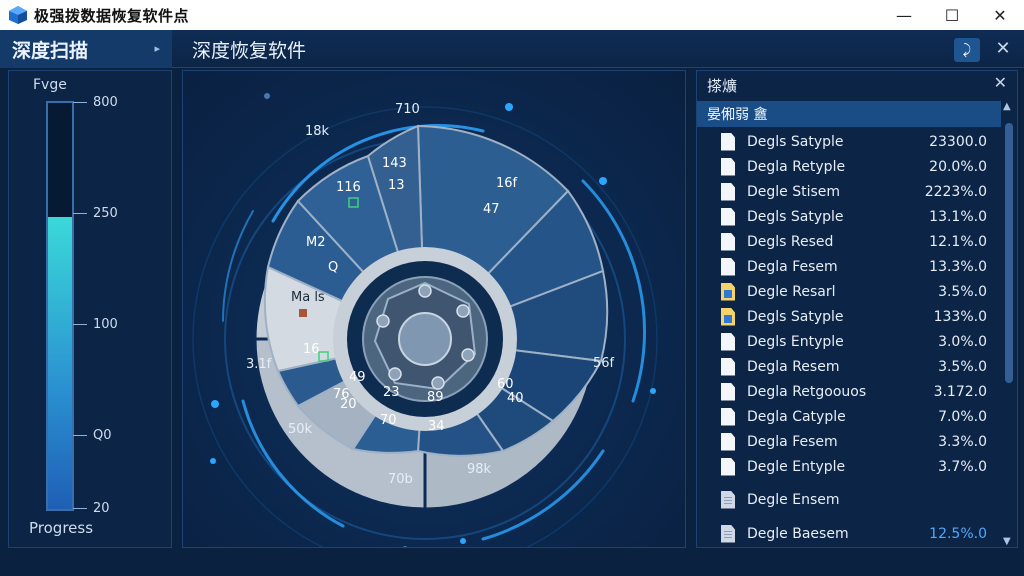 The image size is (1024, 576). What do you see at coordinates (394, 163) in the screenshot?
I see `sector-label: 143` at bounding box center [394, 163].